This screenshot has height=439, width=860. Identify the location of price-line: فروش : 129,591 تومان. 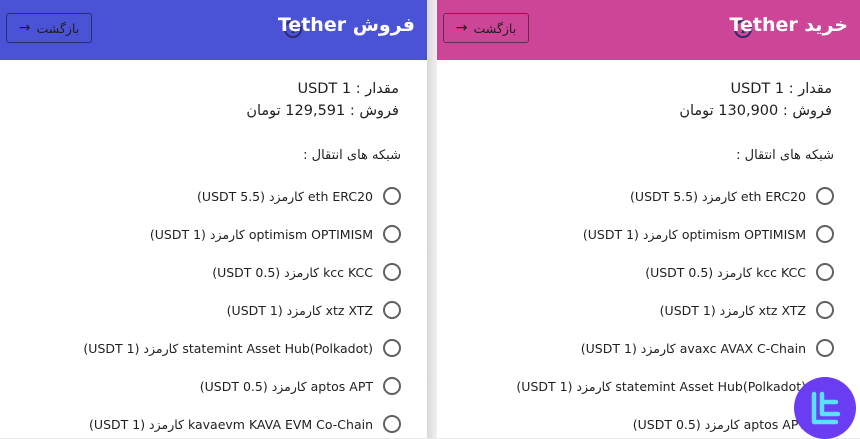
(322, 111).